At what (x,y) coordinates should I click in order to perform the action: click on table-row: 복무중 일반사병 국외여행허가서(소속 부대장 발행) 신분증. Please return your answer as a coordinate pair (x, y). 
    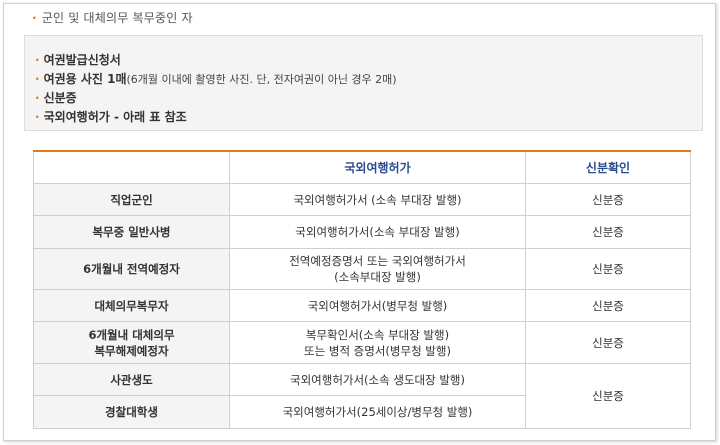
    Looking at the image, I should click on (362, 232).